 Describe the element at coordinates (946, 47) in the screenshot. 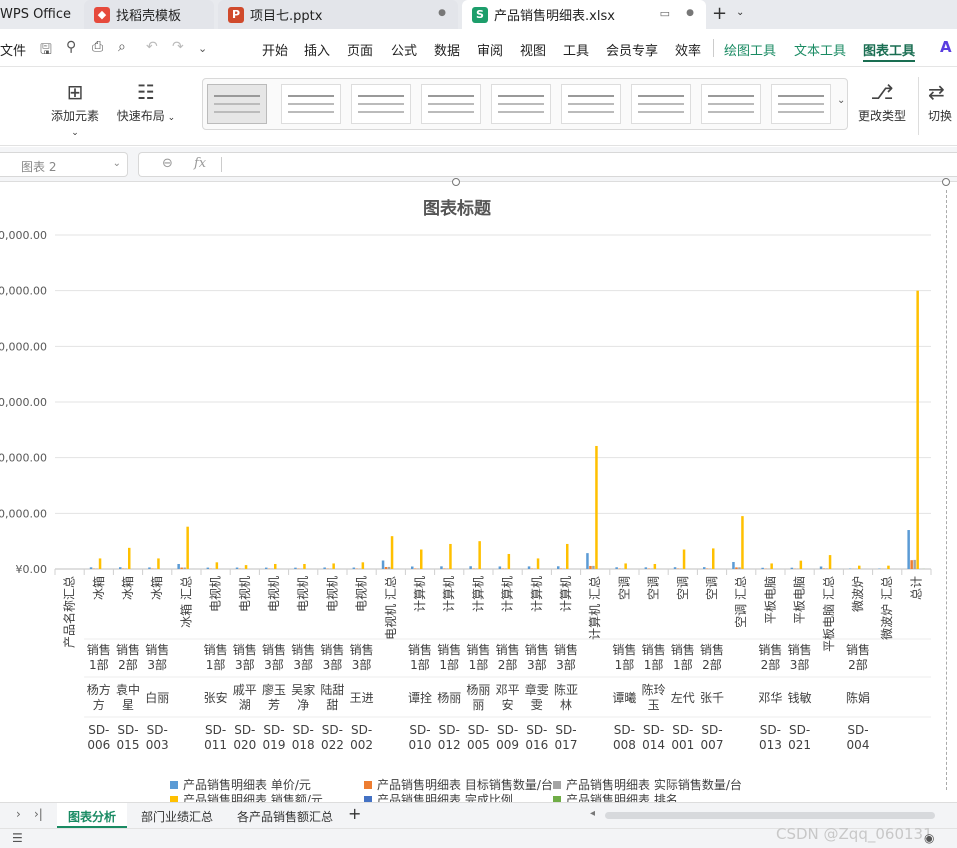

I see `ai-icon: A` at that location.